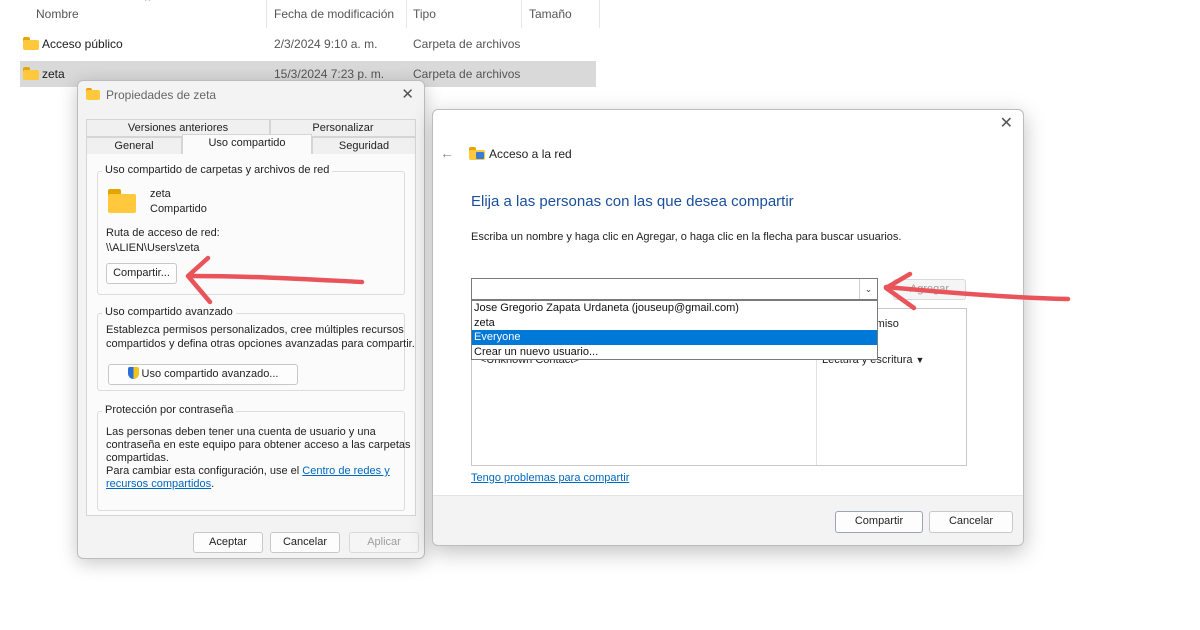  I want to click on column-header-size: Tamaño, so click(550, 14).